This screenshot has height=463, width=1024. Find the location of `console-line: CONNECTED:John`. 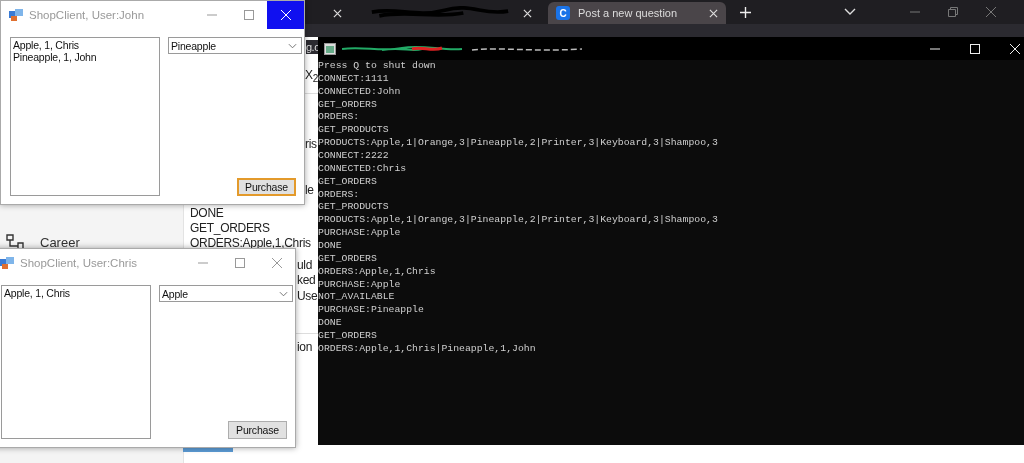

console-line: CONNECTED:John is located at coordinates (360, 92).